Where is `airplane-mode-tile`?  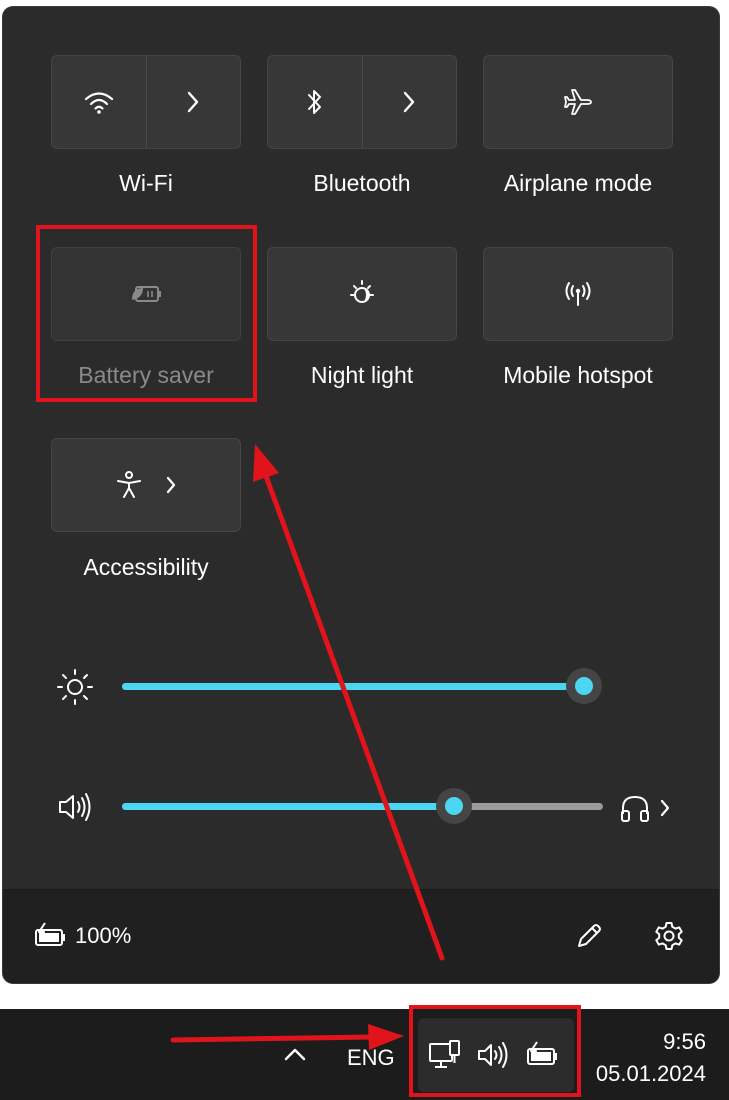
airplane-mode-tile is located at coordinates (578, 102).